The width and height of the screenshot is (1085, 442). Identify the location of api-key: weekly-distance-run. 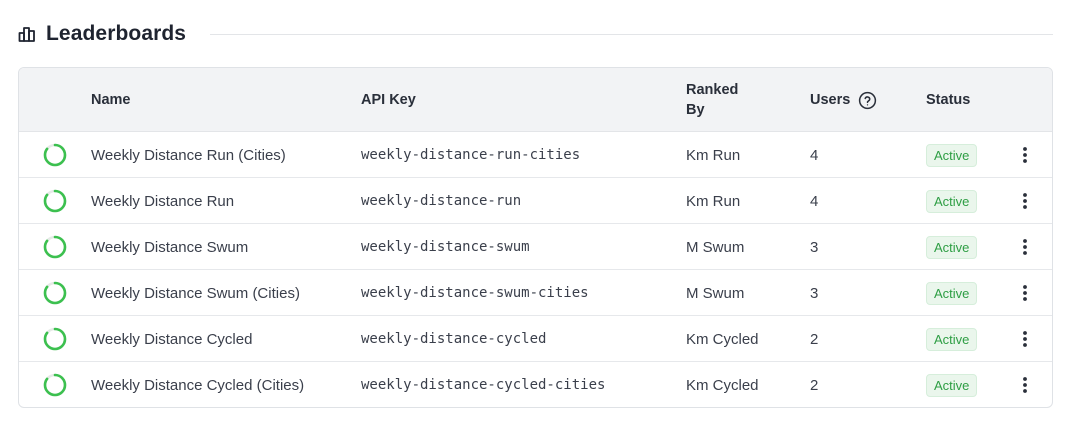
(441, 201).